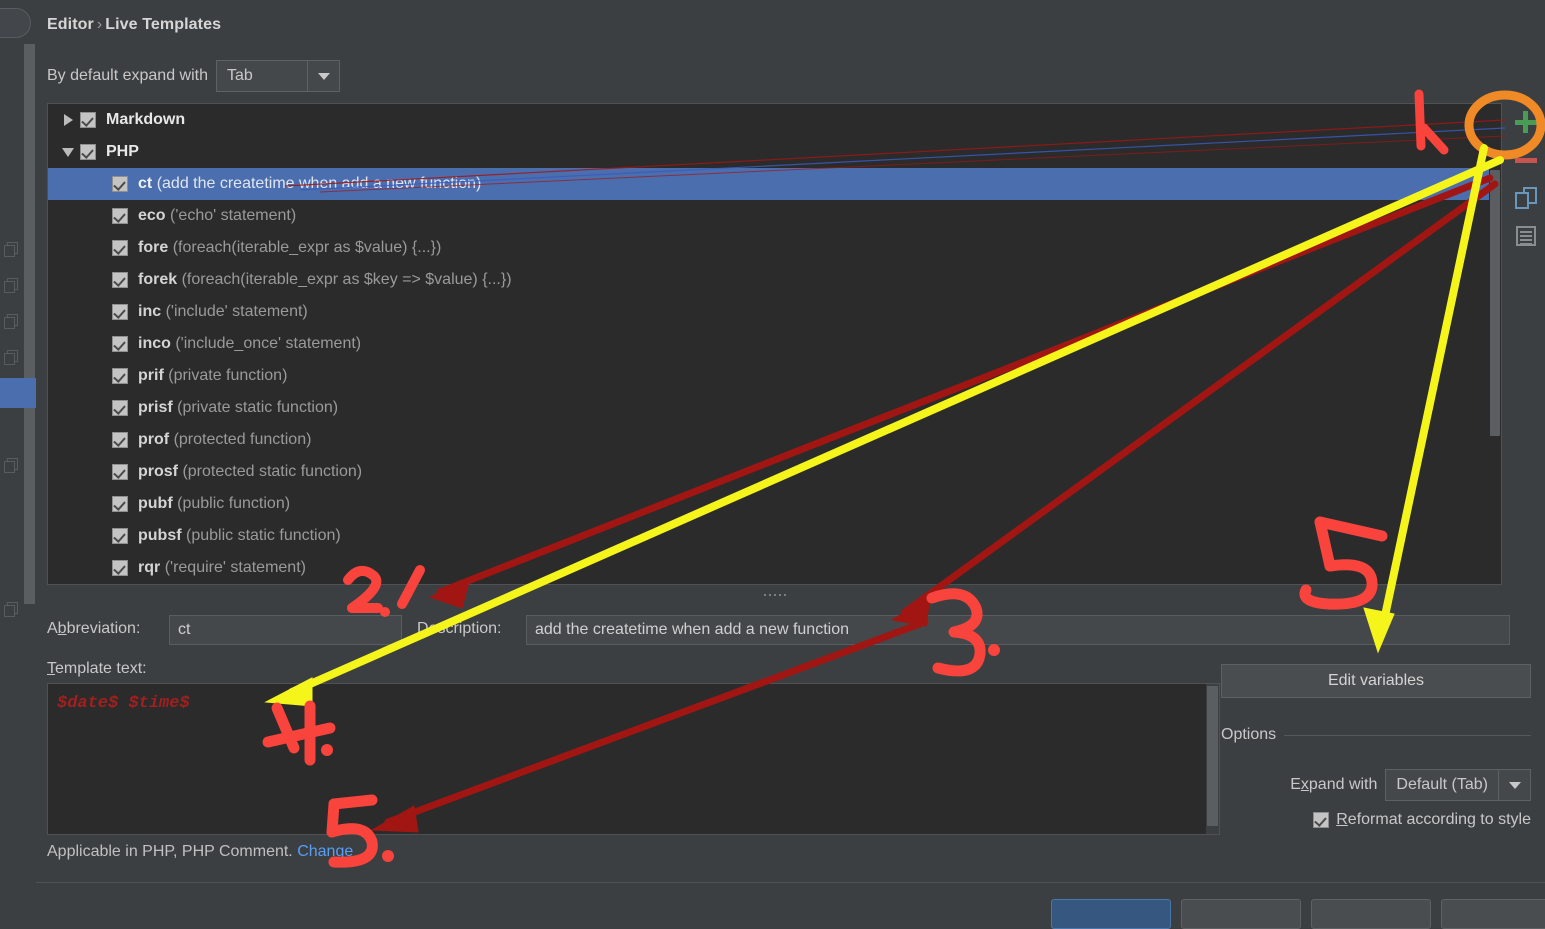 The width and height of the screenshot is (1545, 929). Describe the element at coordinates (154, 343) in the screenshot. I see `template-abbreviation: inco` at that location.